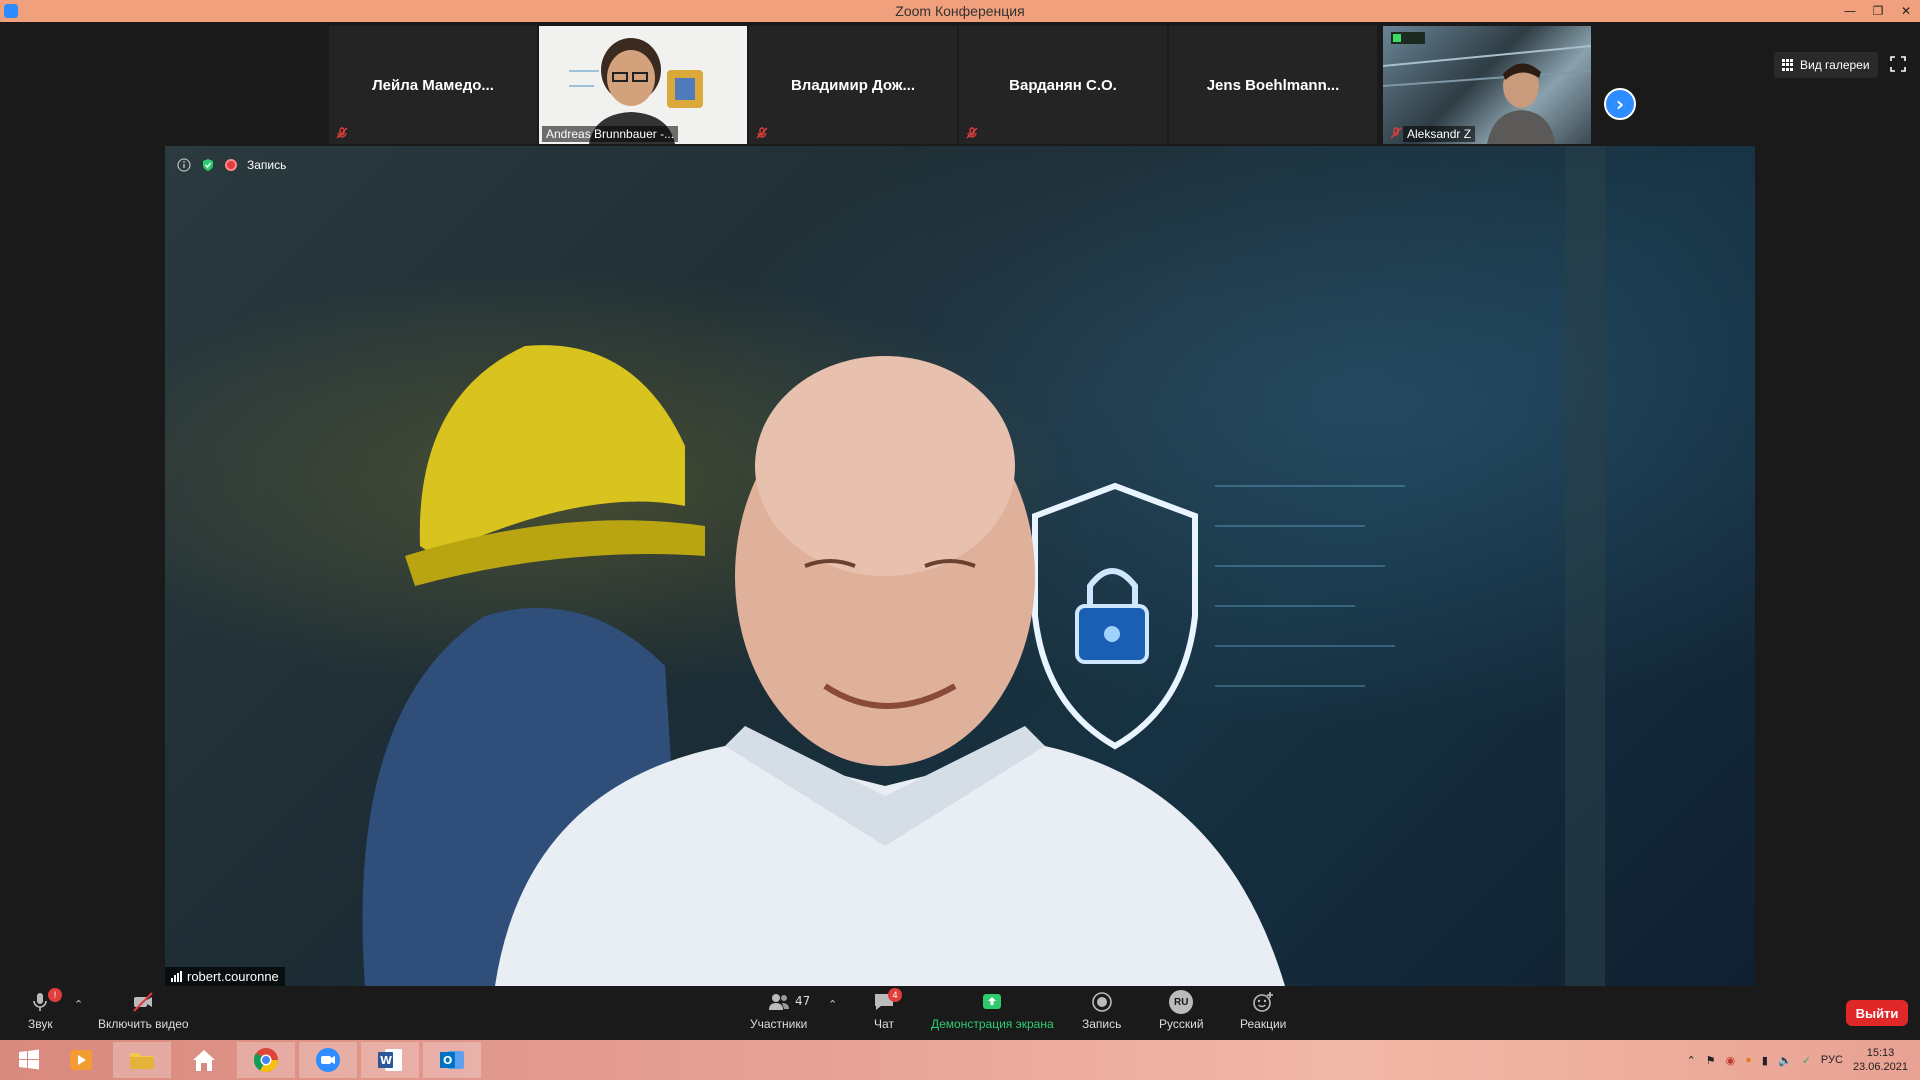 This screenshot has width=1920, height=1080. I want to click on folder-icon, so click(142, 1061).